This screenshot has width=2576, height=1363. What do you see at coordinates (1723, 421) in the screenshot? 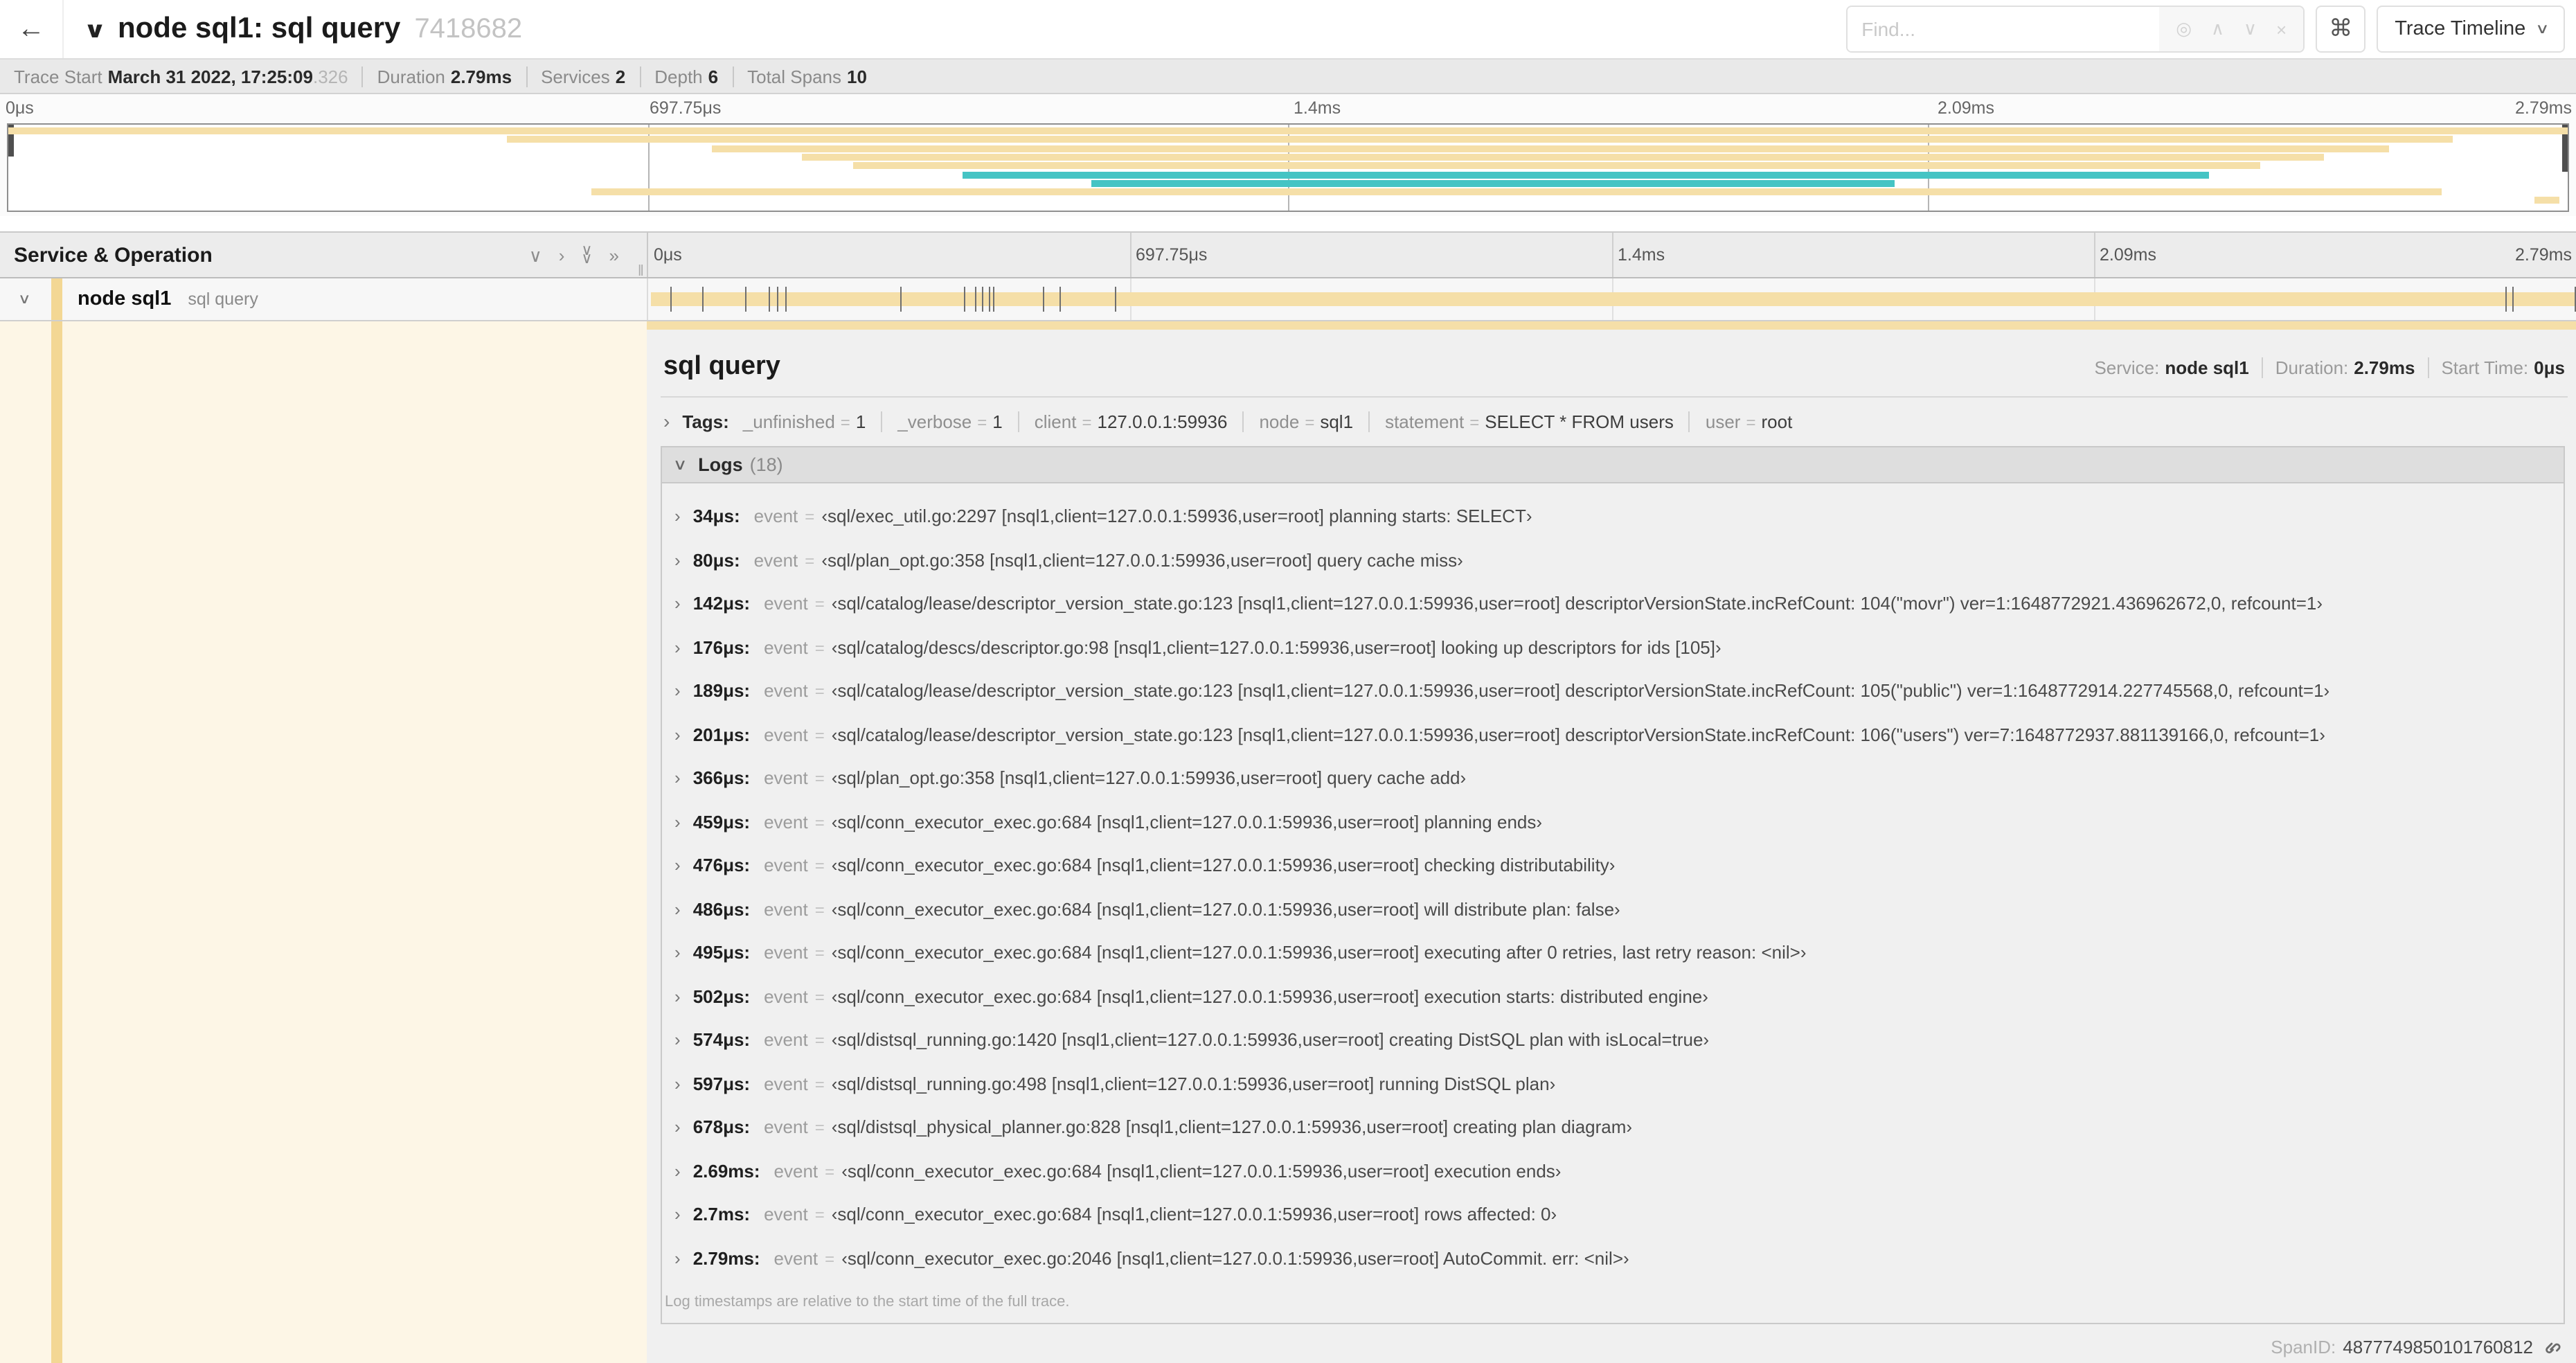
I see `tag-key: user` at bounding box center [1723, 421].